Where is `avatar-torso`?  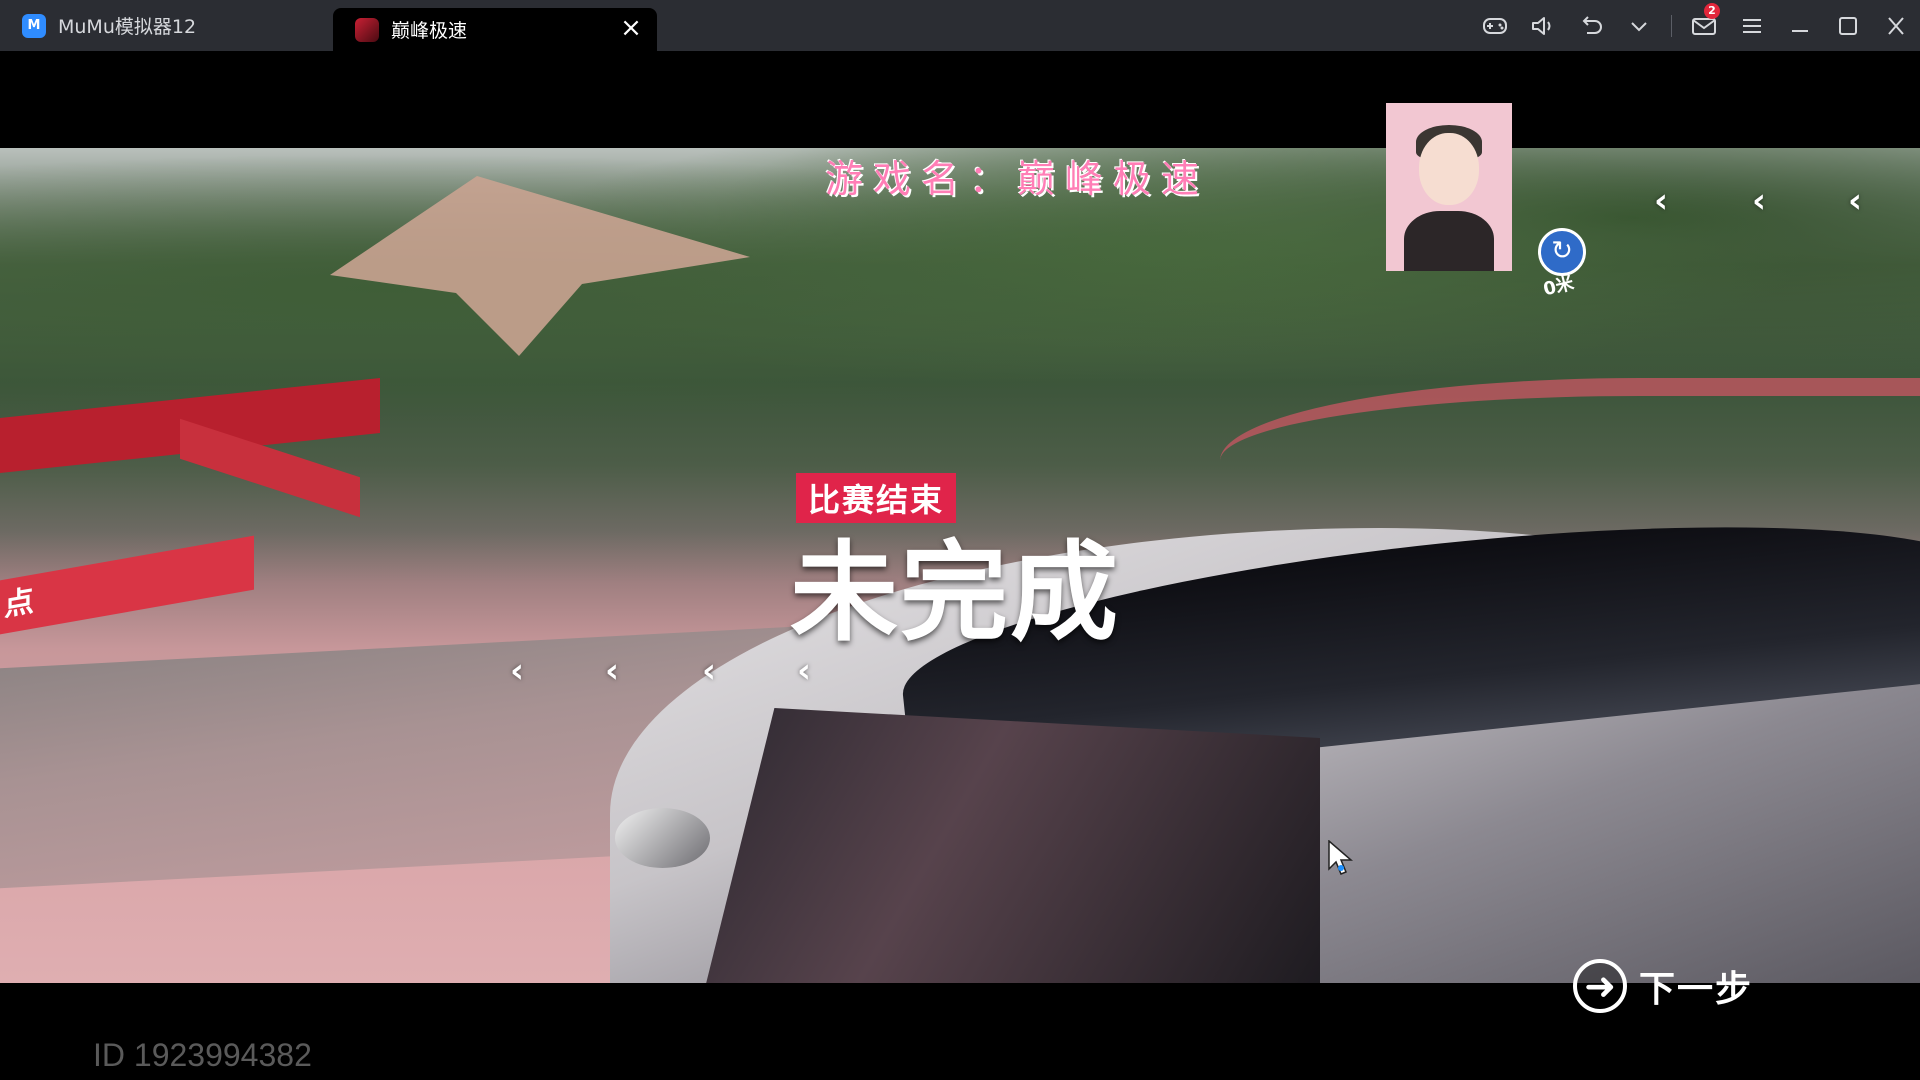 avatar-torso is located at coordinates (1449, 241).